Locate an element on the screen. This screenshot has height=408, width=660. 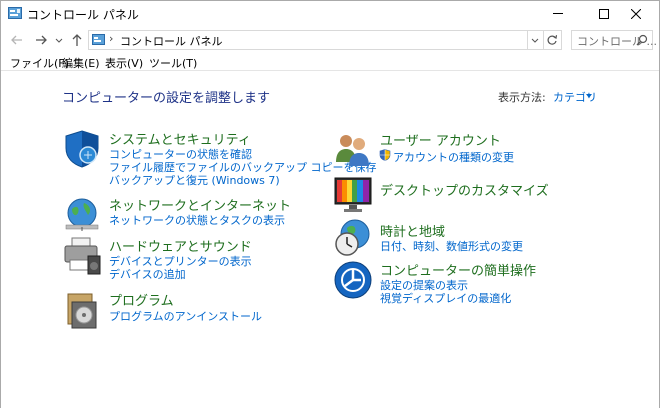
users-icon is located at coordinates (353, 150).